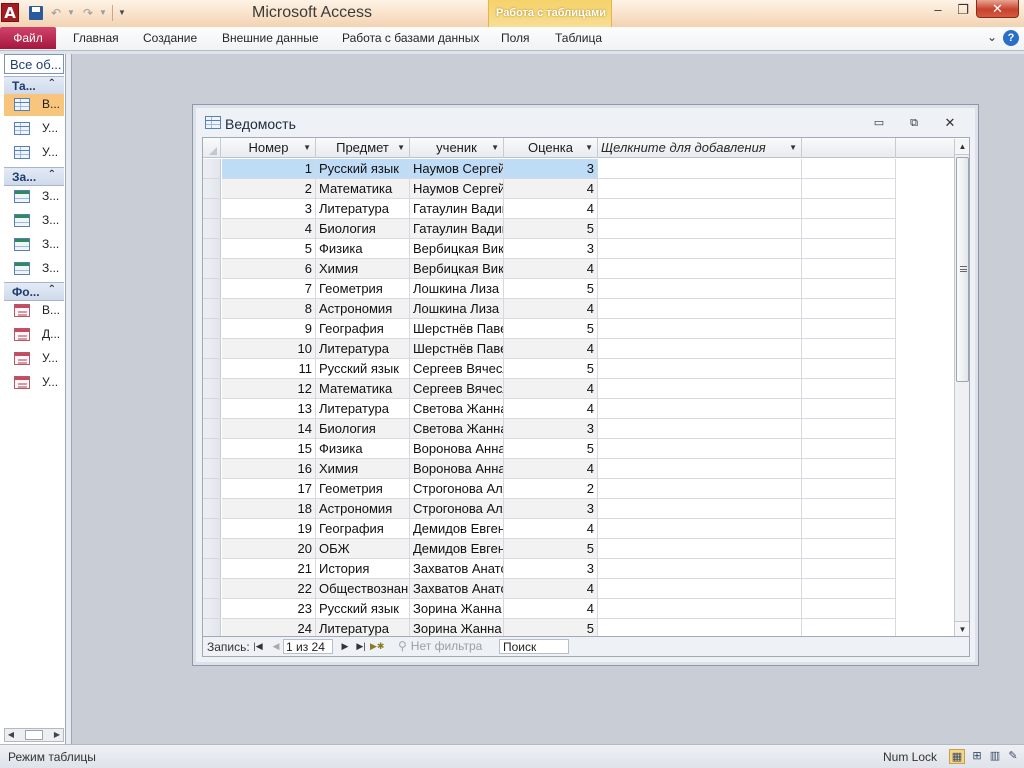  What do you see at coordinates (457, 148) in the screenshot?
I see `column-header-student: ученик ▼` at bounding box center [457, 148].